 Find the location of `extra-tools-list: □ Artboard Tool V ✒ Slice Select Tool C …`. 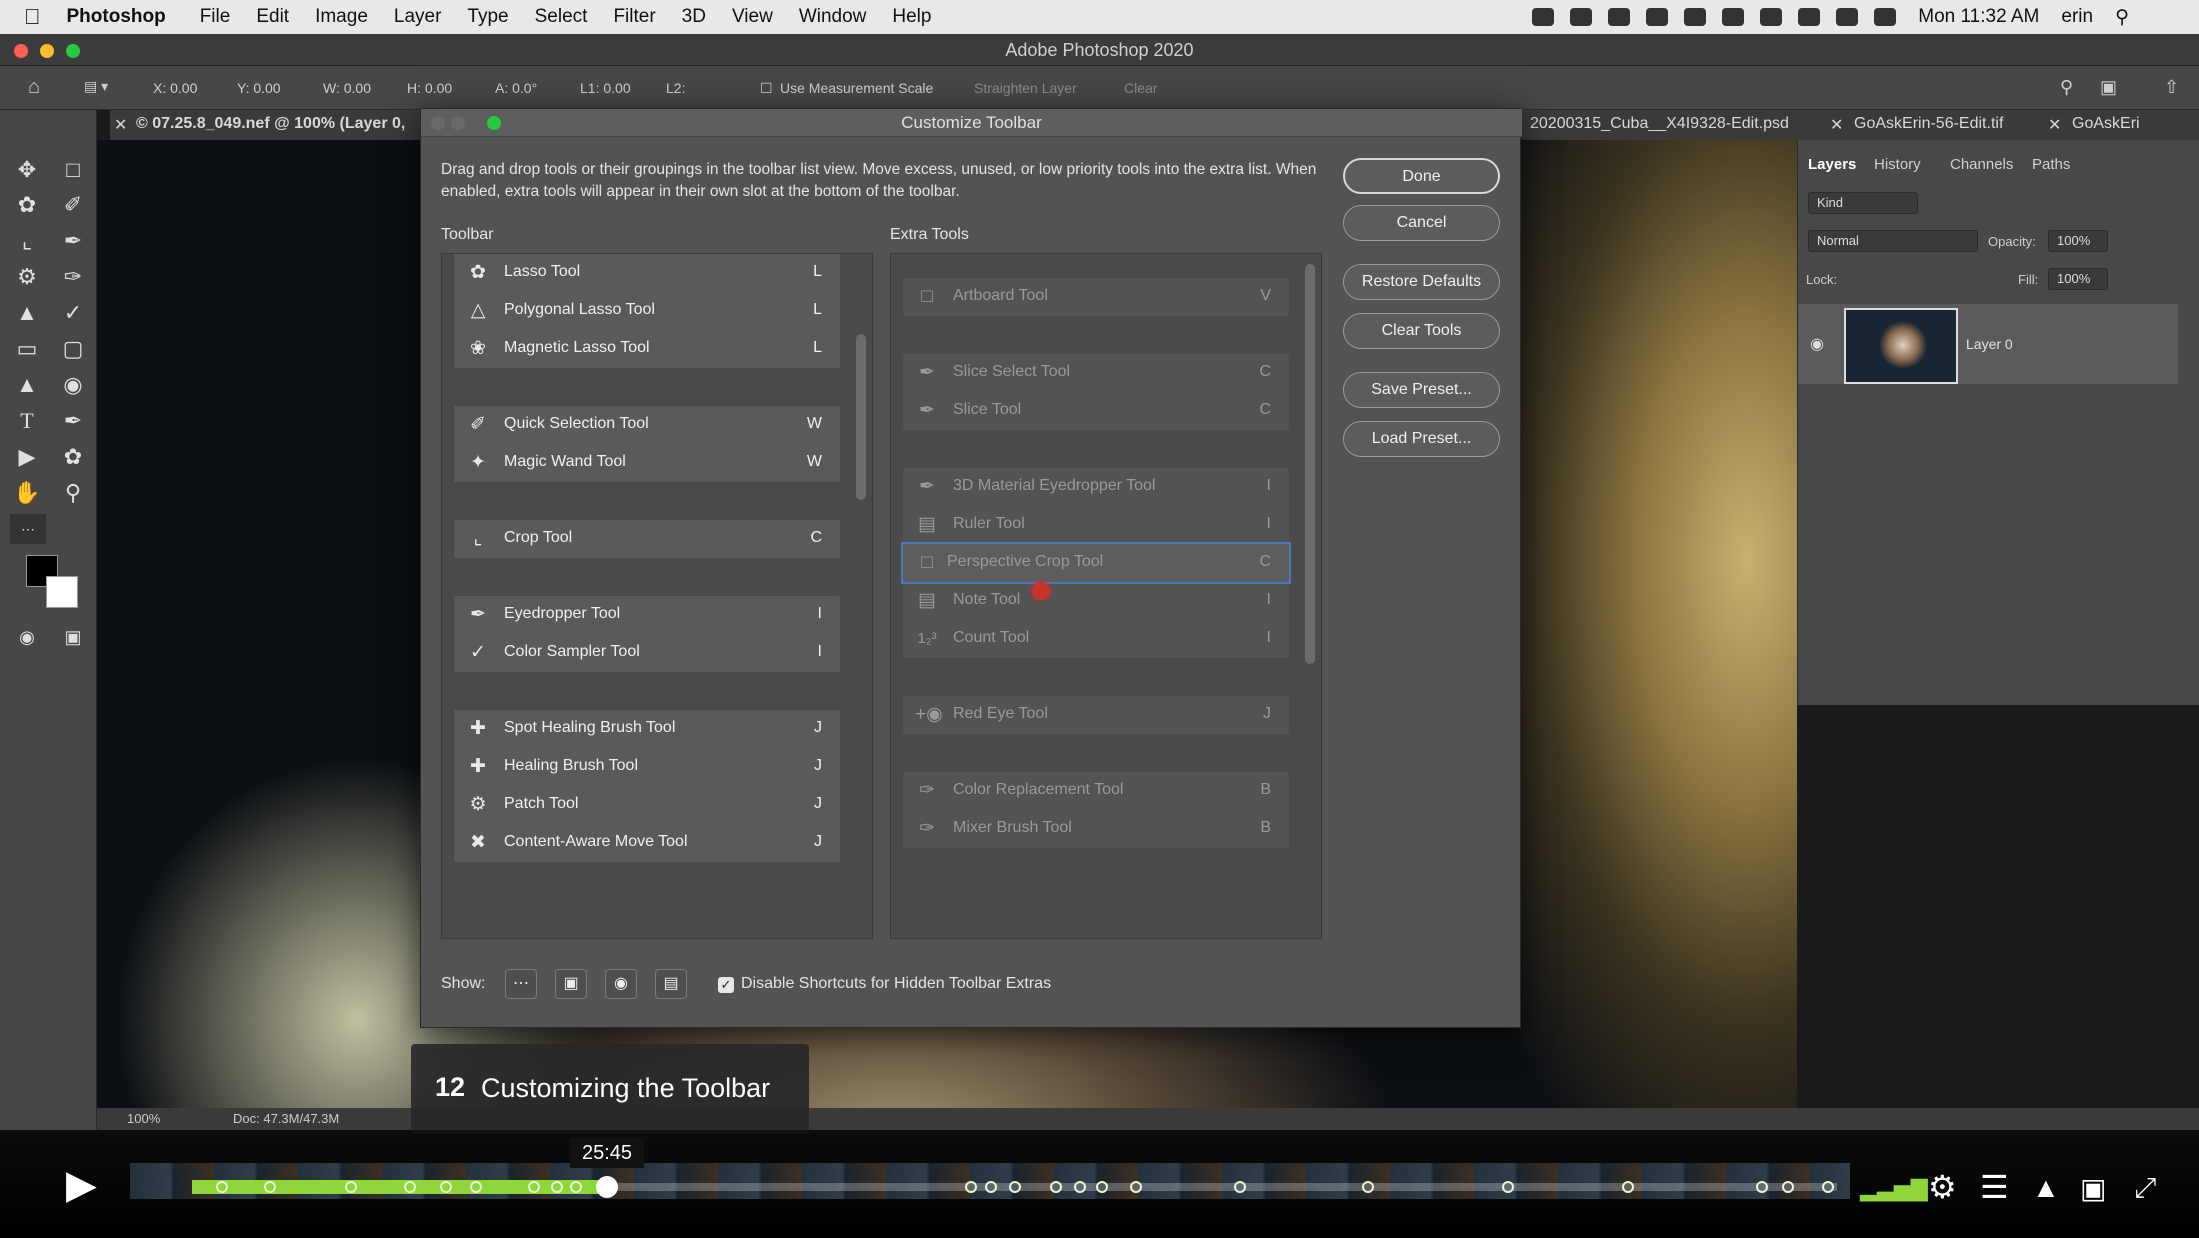

extra-tools-list: □ Artboard Tool V ✒ Slice Select Tool C … is located at coordinates (1106, 596).